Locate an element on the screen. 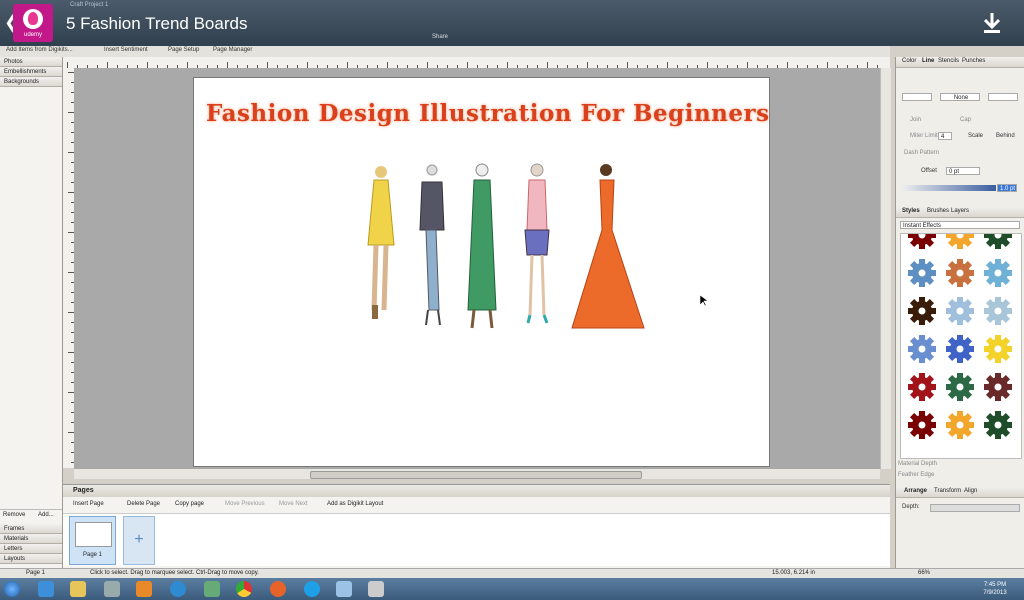 This screenshot has height=600, width=1024. insert-page-button: Insert Page is located at coordinates (88, 504).